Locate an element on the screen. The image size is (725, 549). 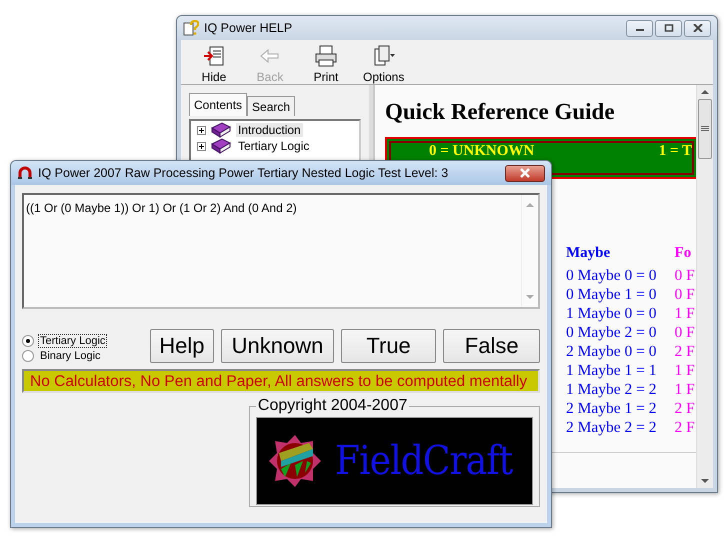
tree-item: Tertiary Logic is located at coordinates (274, 146).